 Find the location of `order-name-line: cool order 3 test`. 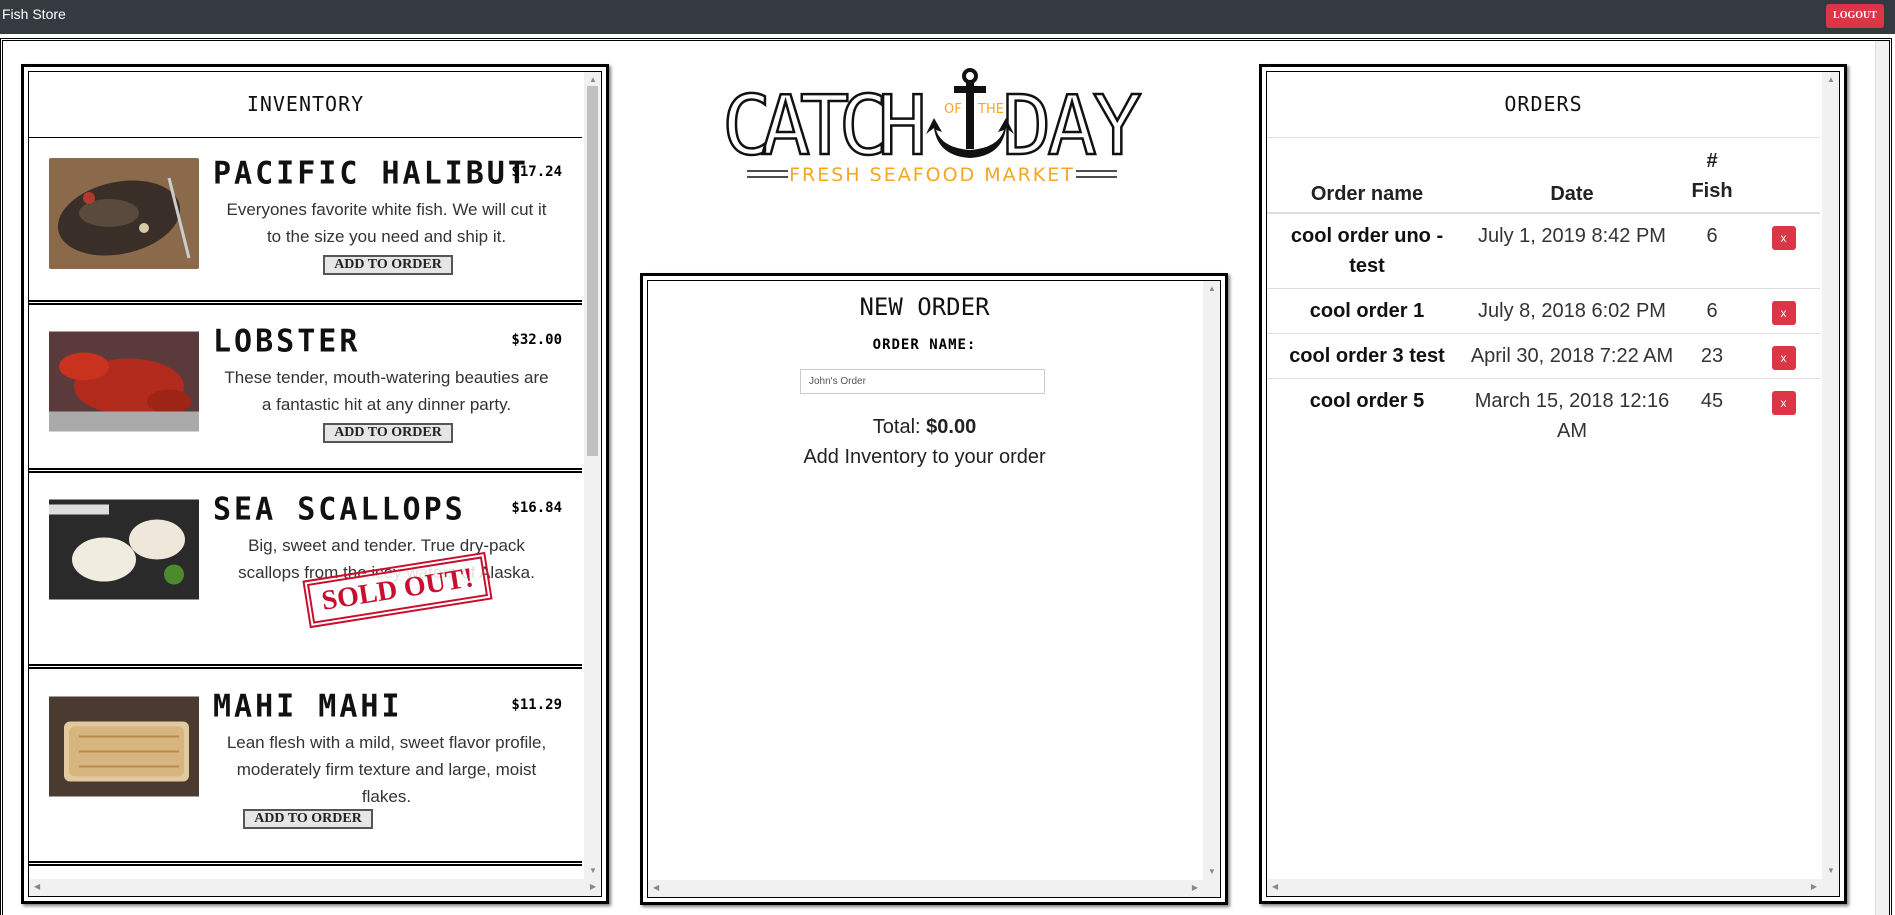

order-name-line: cool order 3 test is located at coordinates (1367, 356).